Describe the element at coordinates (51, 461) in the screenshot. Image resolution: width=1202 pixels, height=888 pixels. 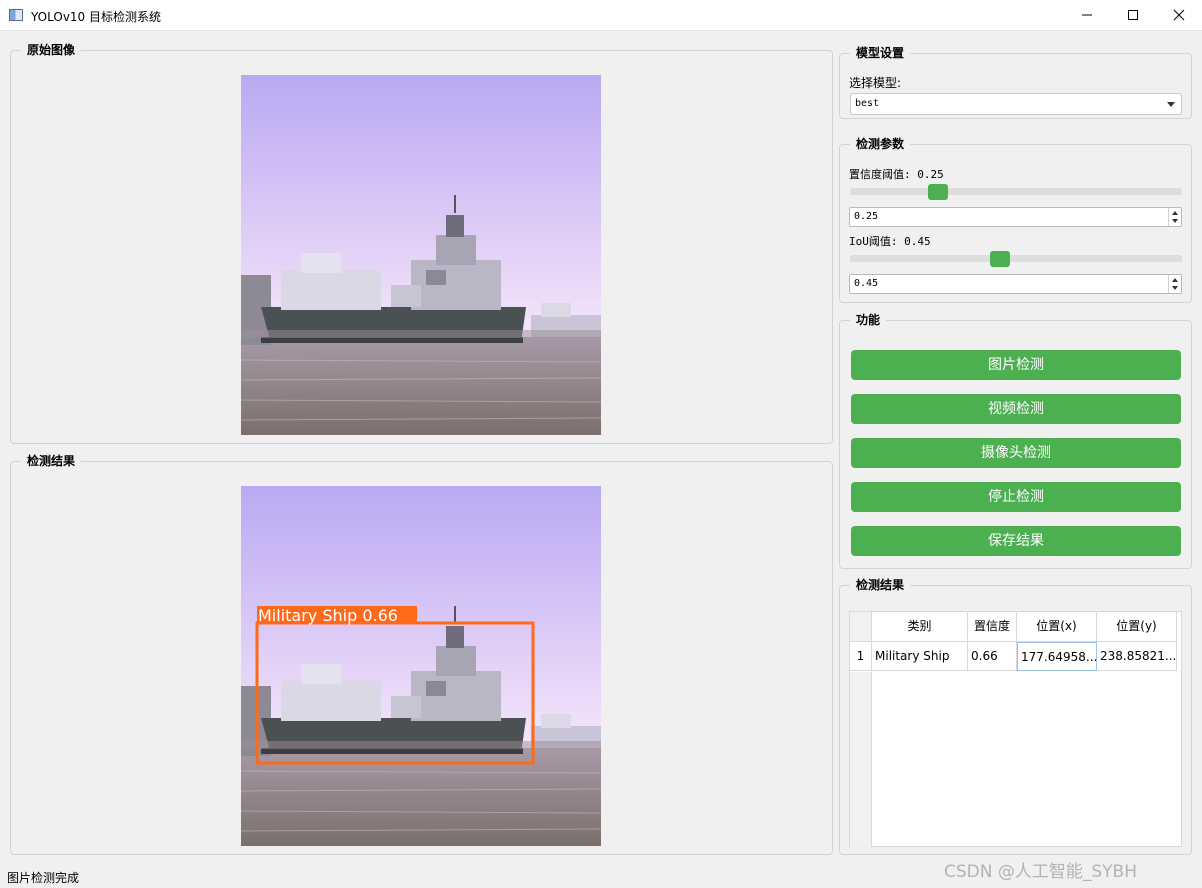
I see `result-image-title: 检测结果` at that location.